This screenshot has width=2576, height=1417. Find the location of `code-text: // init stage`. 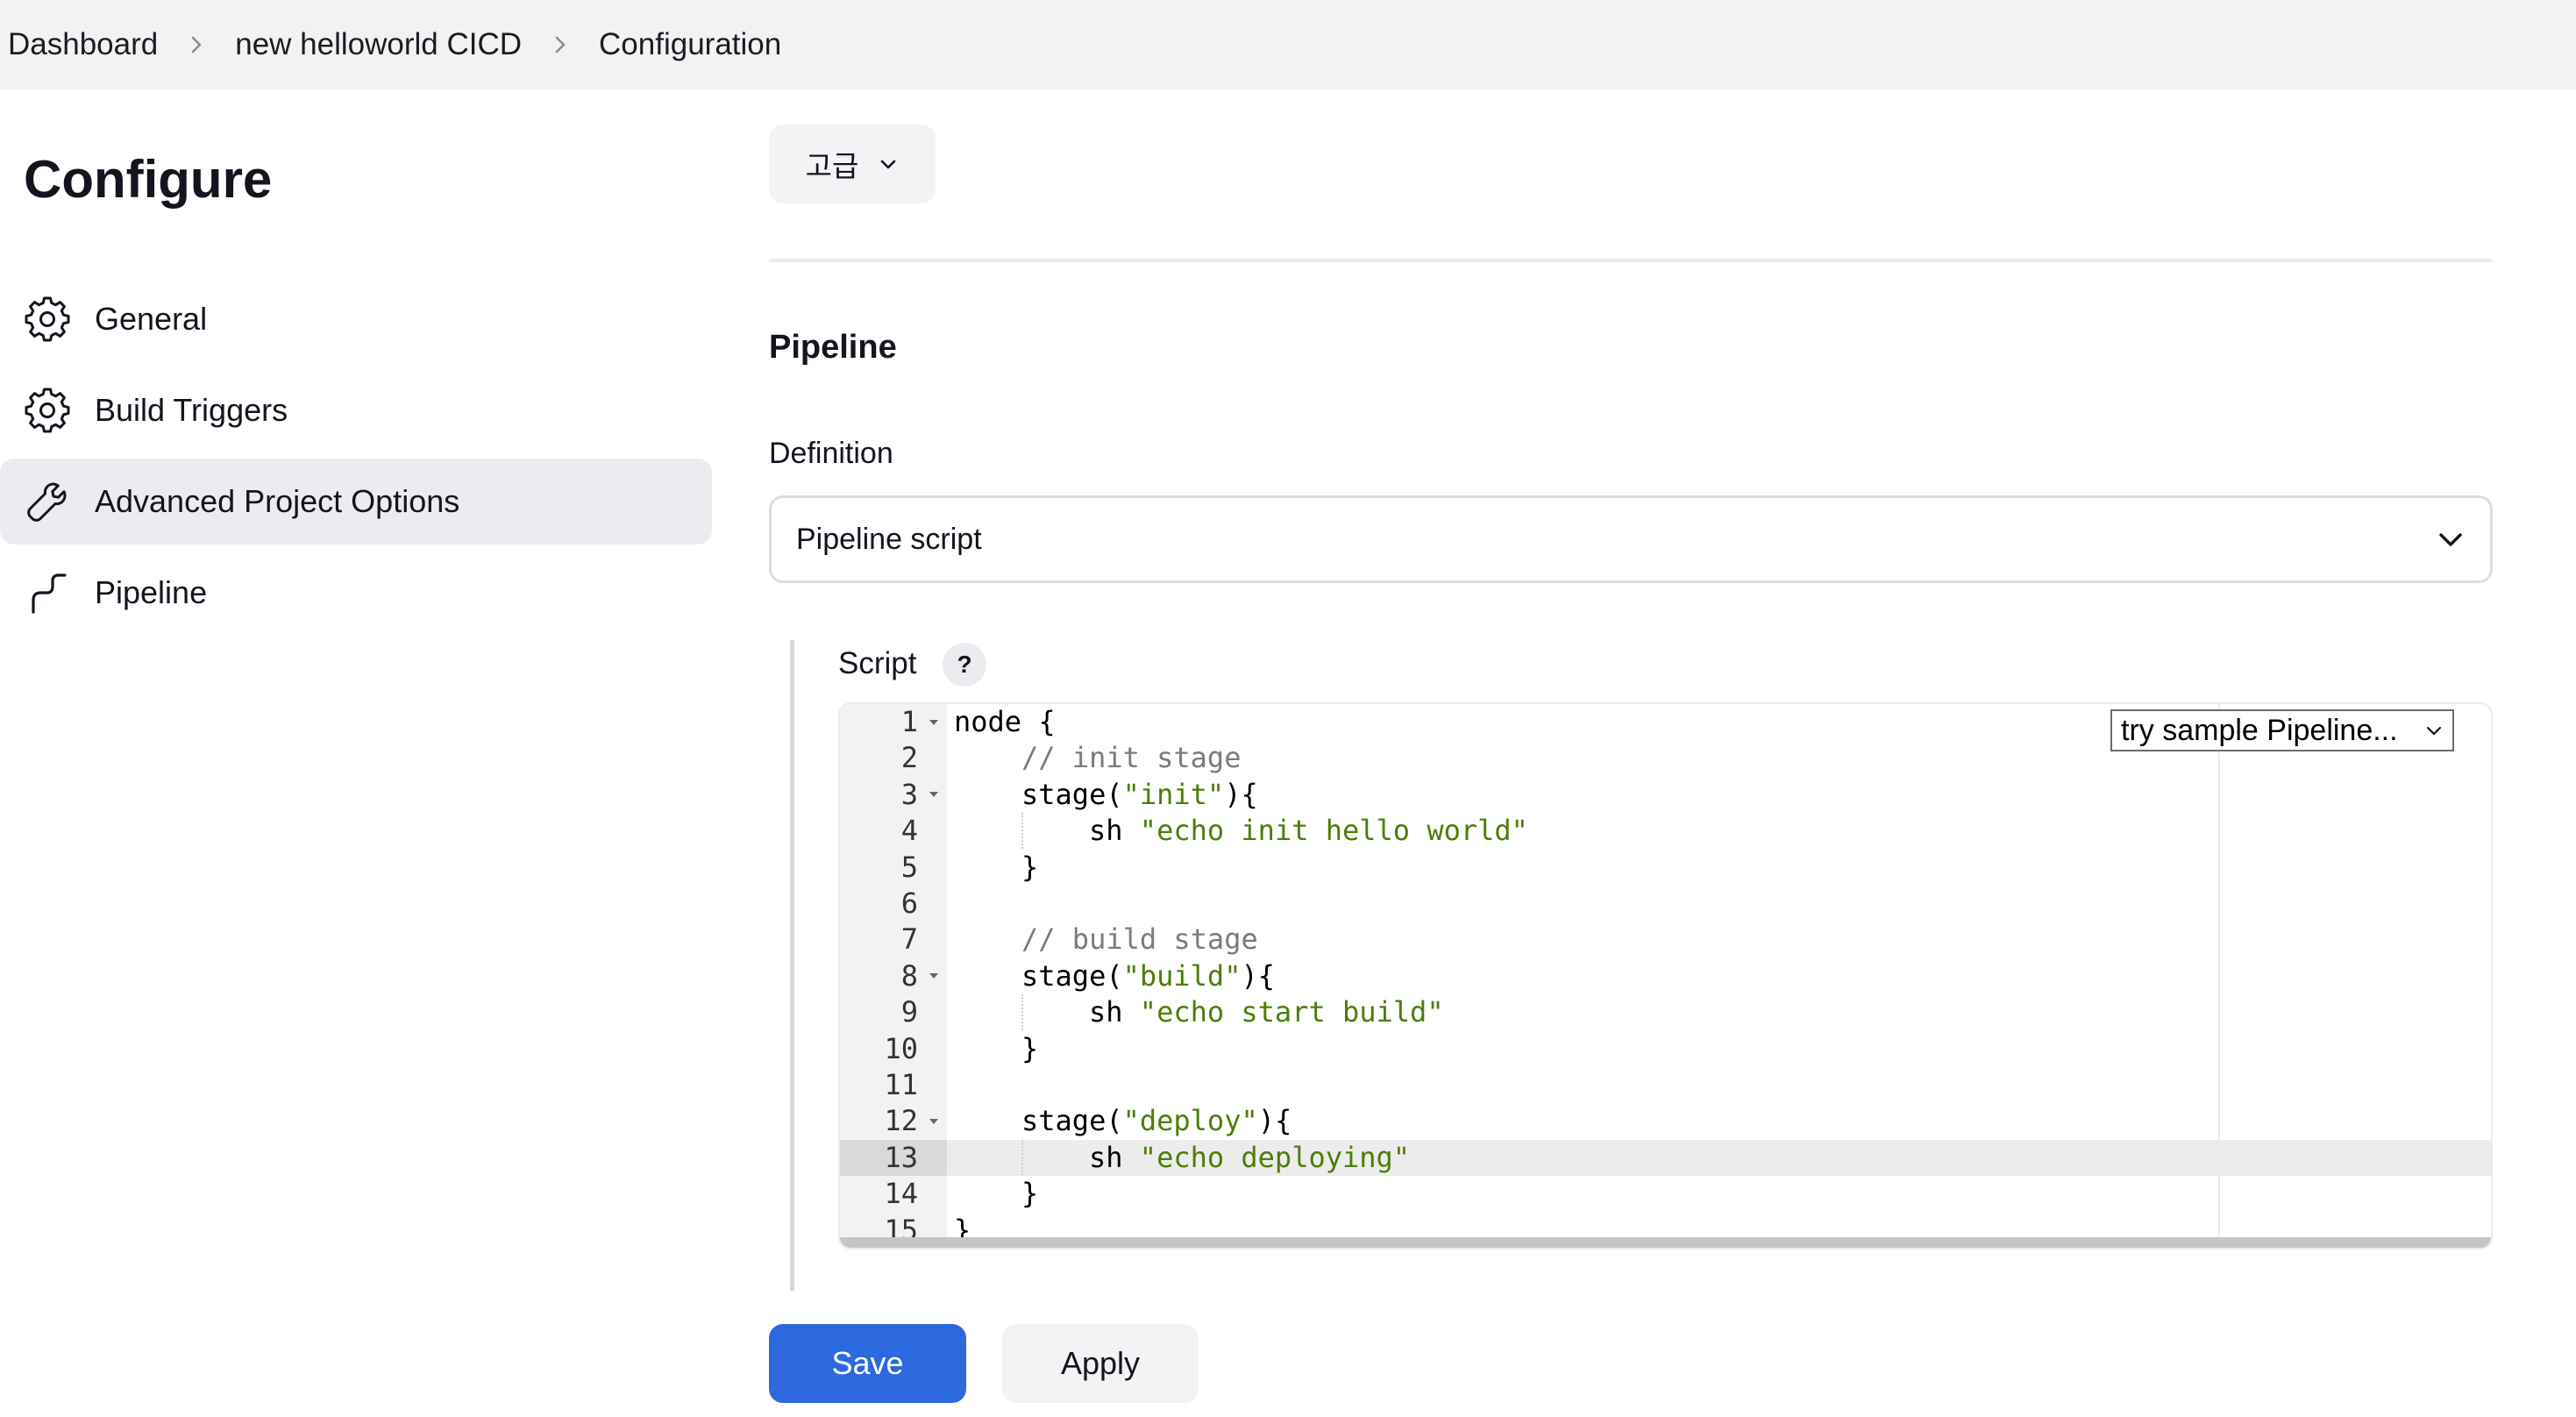

code-text: // init stage is located at coordinates (1131, 758).